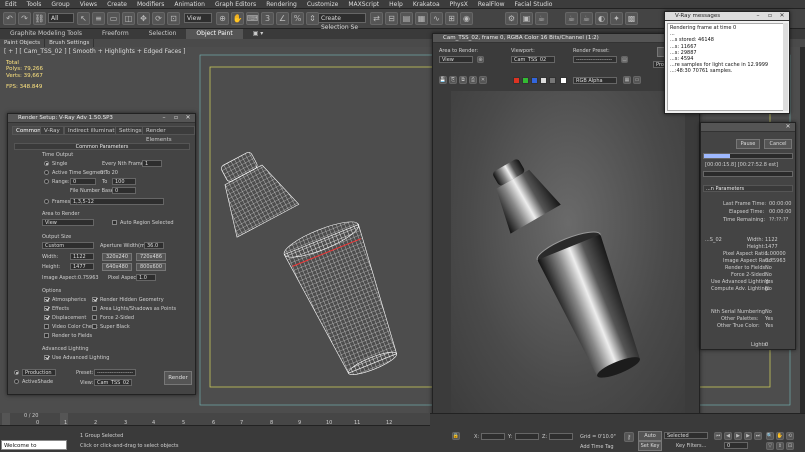 The image size is (805, 452). What do you see at coordinates (782, 16) in the screenshot?
I see `vray-close-button: ✕` at bounding box center [782, 16].